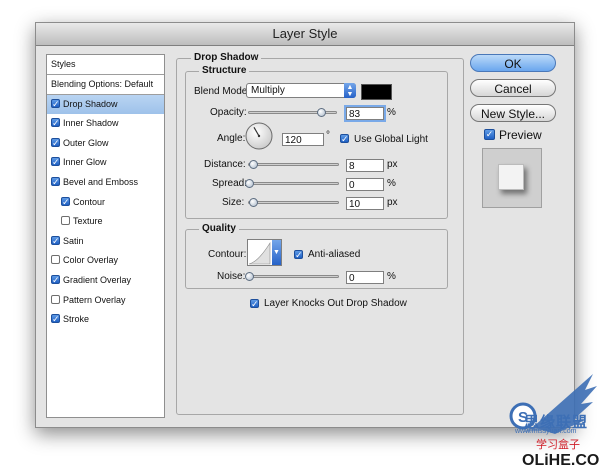 This screenshot has height=475, width=600. I want to click on style-item-label: Drop Shadow, so click(90, 103).